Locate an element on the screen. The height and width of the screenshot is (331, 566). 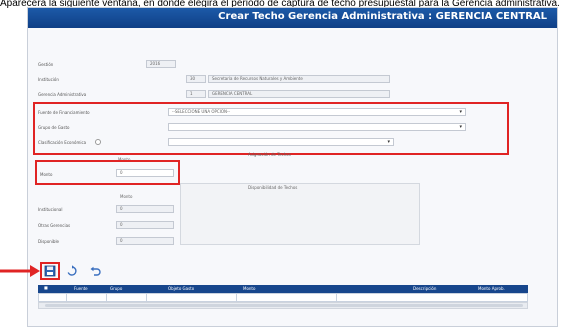
grid-col-fuente: Fuente is located at coordinates (81, 288).